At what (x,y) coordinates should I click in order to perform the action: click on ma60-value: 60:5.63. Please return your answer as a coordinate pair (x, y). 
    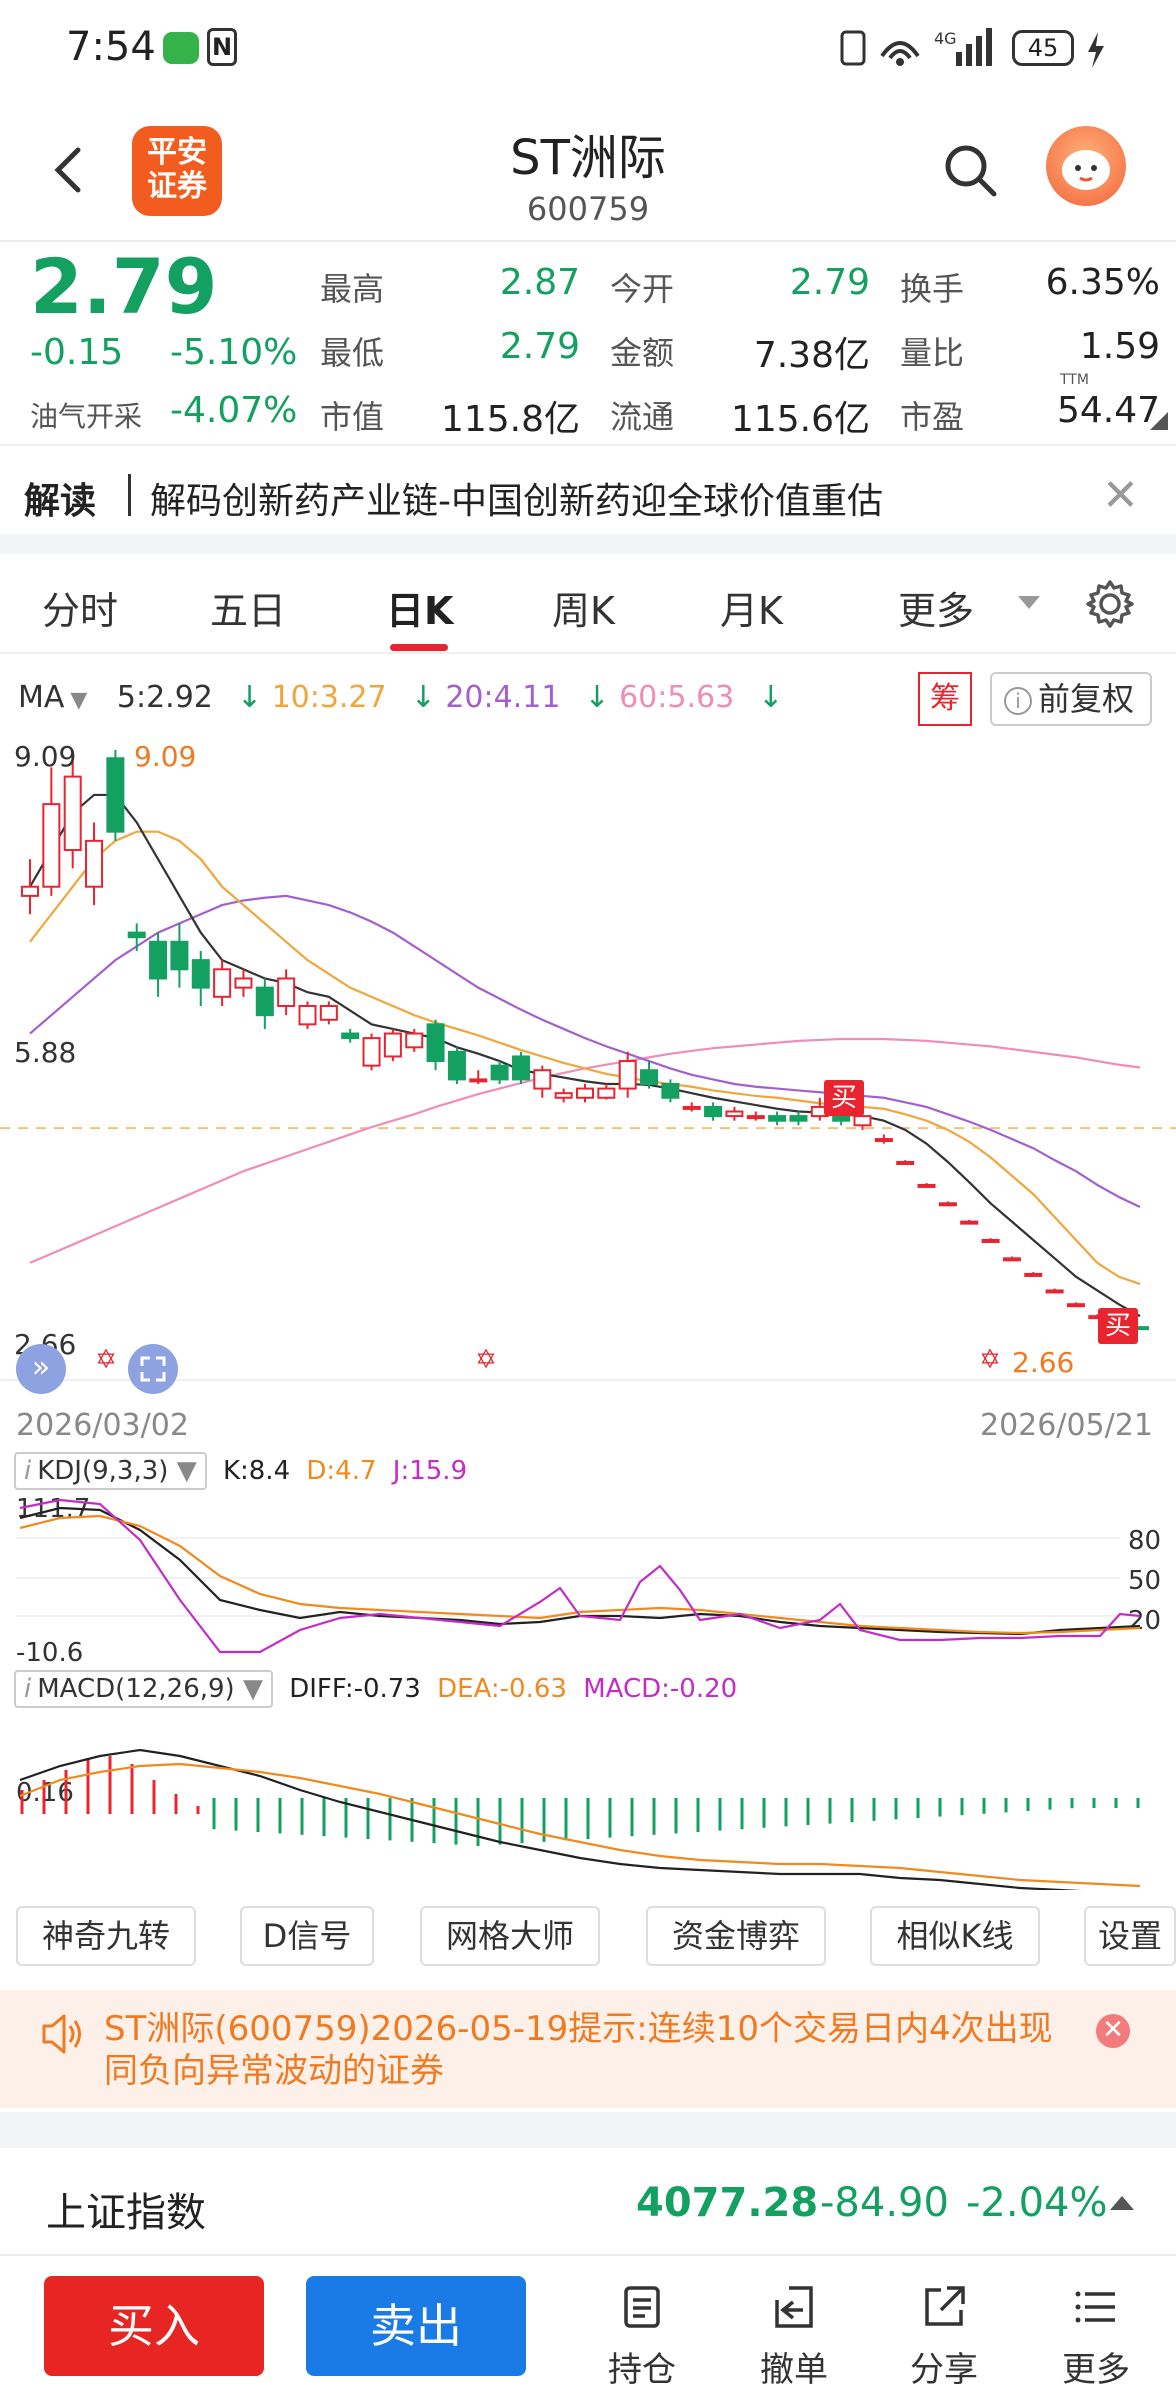
    Looking at the image, I should click on (677, 697).